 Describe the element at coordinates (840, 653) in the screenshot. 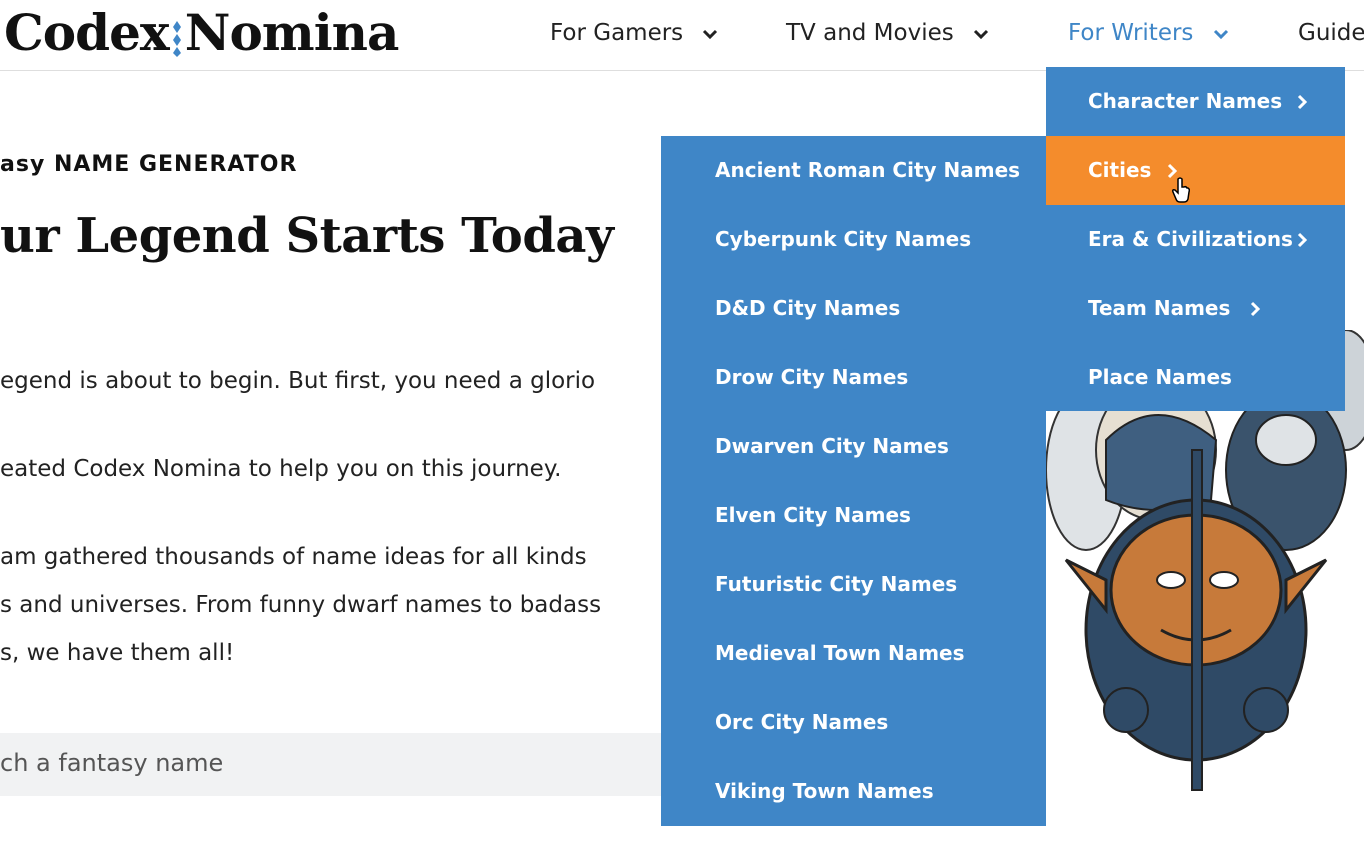

I see `submenu-item-label: Medieval Town Names` at that location.